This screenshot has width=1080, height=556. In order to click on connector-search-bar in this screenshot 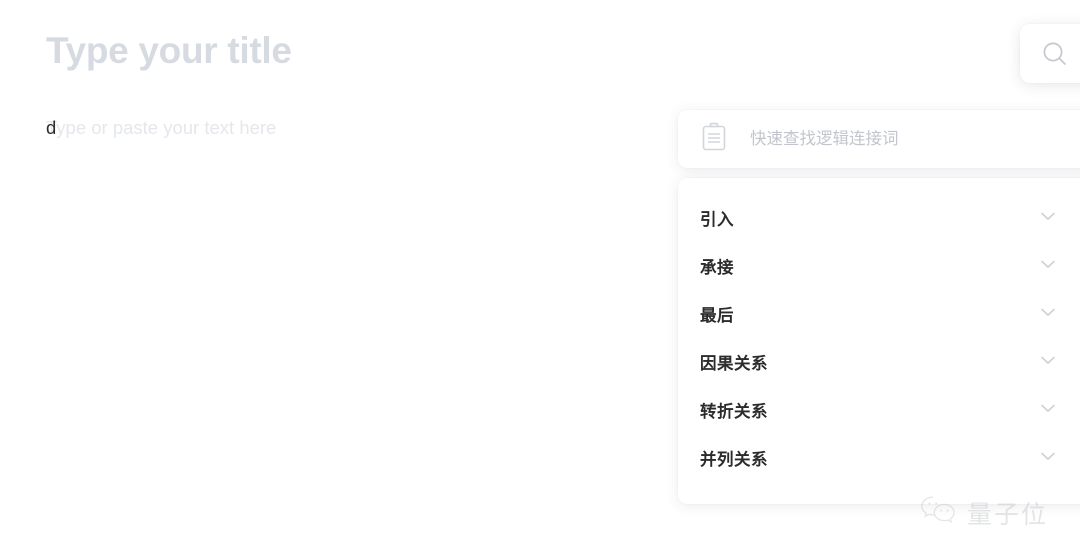, I will do `click(879, 139)`.